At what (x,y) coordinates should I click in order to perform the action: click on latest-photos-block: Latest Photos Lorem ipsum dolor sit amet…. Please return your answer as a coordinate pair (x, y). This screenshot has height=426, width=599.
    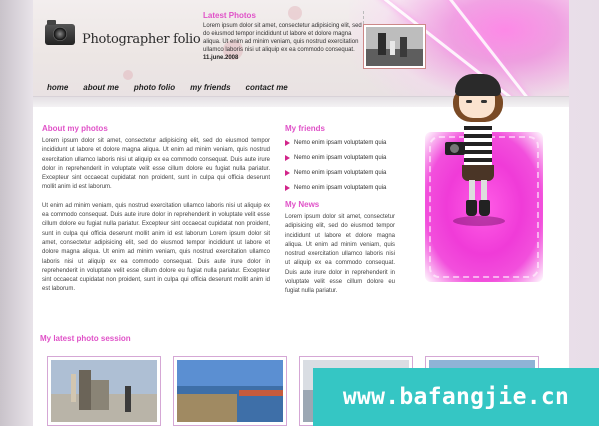
    Looking at the image, I should click on (283, 40).